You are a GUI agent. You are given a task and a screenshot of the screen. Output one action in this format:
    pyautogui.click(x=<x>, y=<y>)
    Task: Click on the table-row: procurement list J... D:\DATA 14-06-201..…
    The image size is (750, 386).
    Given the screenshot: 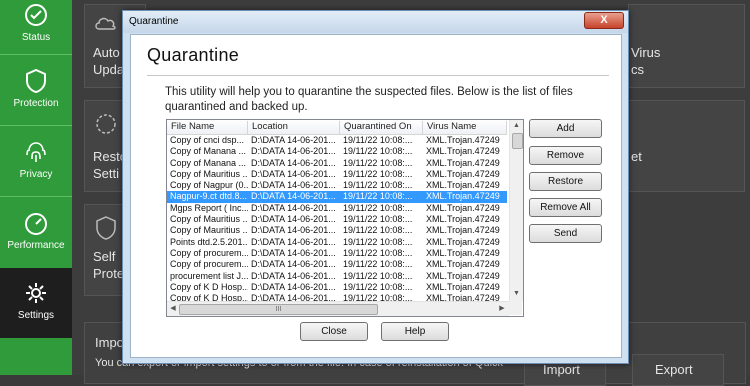 What is the action you would take?
    pyautogui.click(x=337, y=276)
    